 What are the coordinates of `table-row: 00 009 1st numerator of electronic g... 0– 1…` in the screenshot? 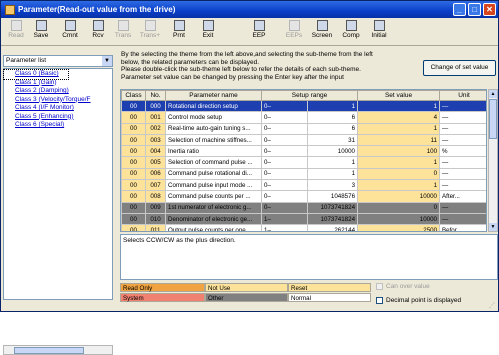 It's located at (303, 207).